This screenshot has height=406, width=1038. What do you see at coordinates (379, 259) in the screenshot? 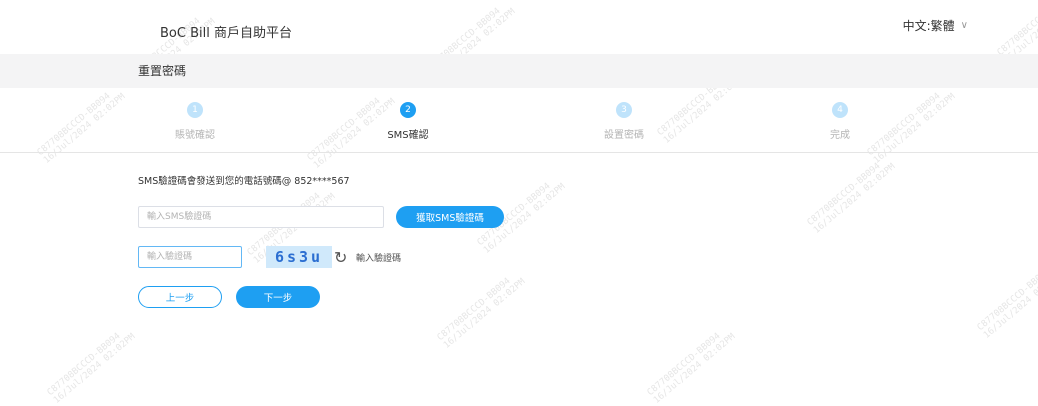
I see `captcha-label: 輸入驗證碼` at bounding box center [379, 259].